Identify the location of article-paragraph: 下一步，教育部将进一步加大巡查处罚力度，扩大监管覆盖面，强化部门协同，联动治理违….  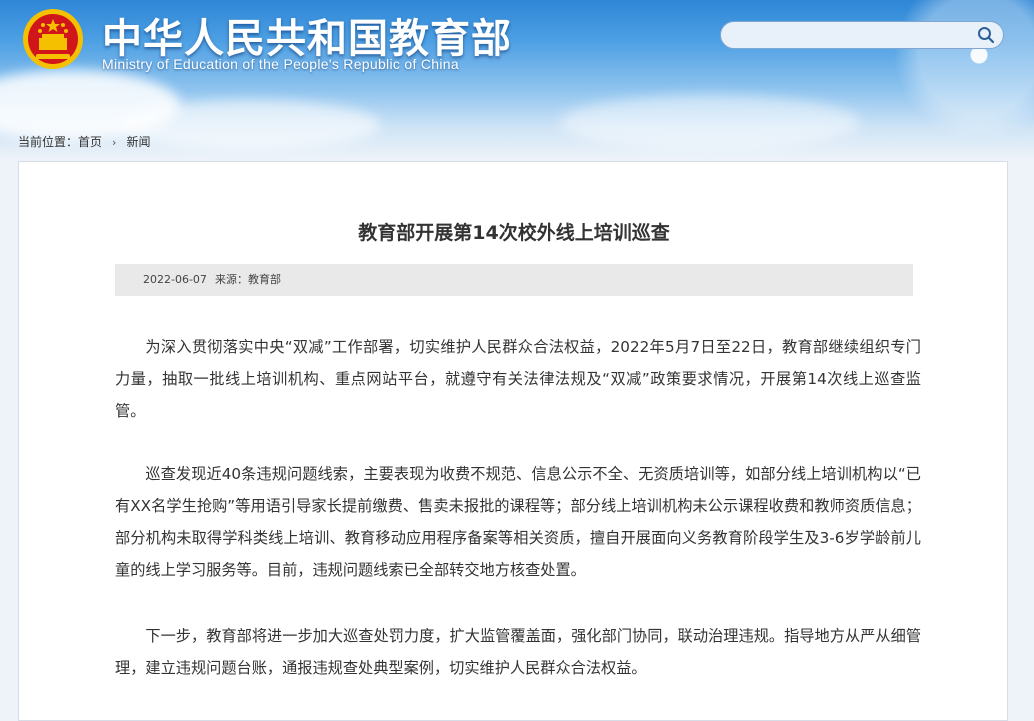
(518, 652).